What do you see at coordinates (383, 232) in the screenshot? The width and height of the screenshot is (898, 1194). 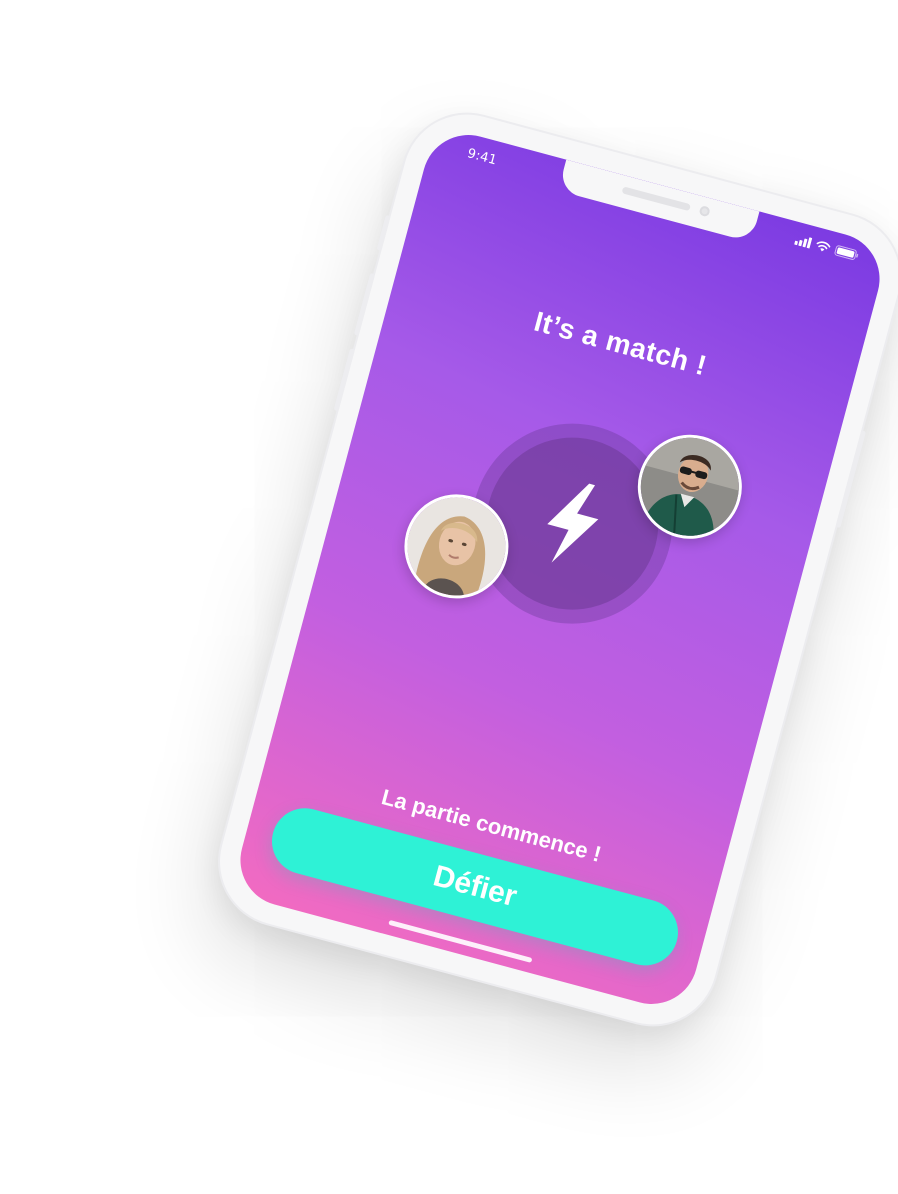 I see `mute-switch` at bounding box center [383, 232].